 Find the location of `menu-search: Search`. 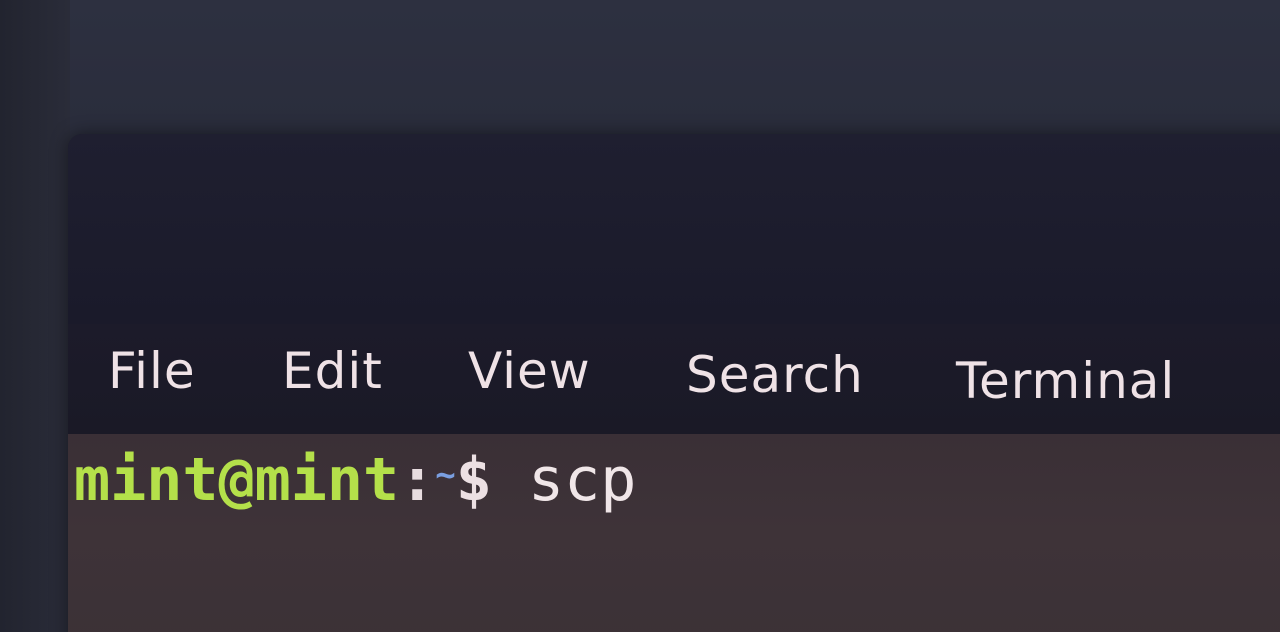

menu-search: Search is located at coordinates (775, 375).